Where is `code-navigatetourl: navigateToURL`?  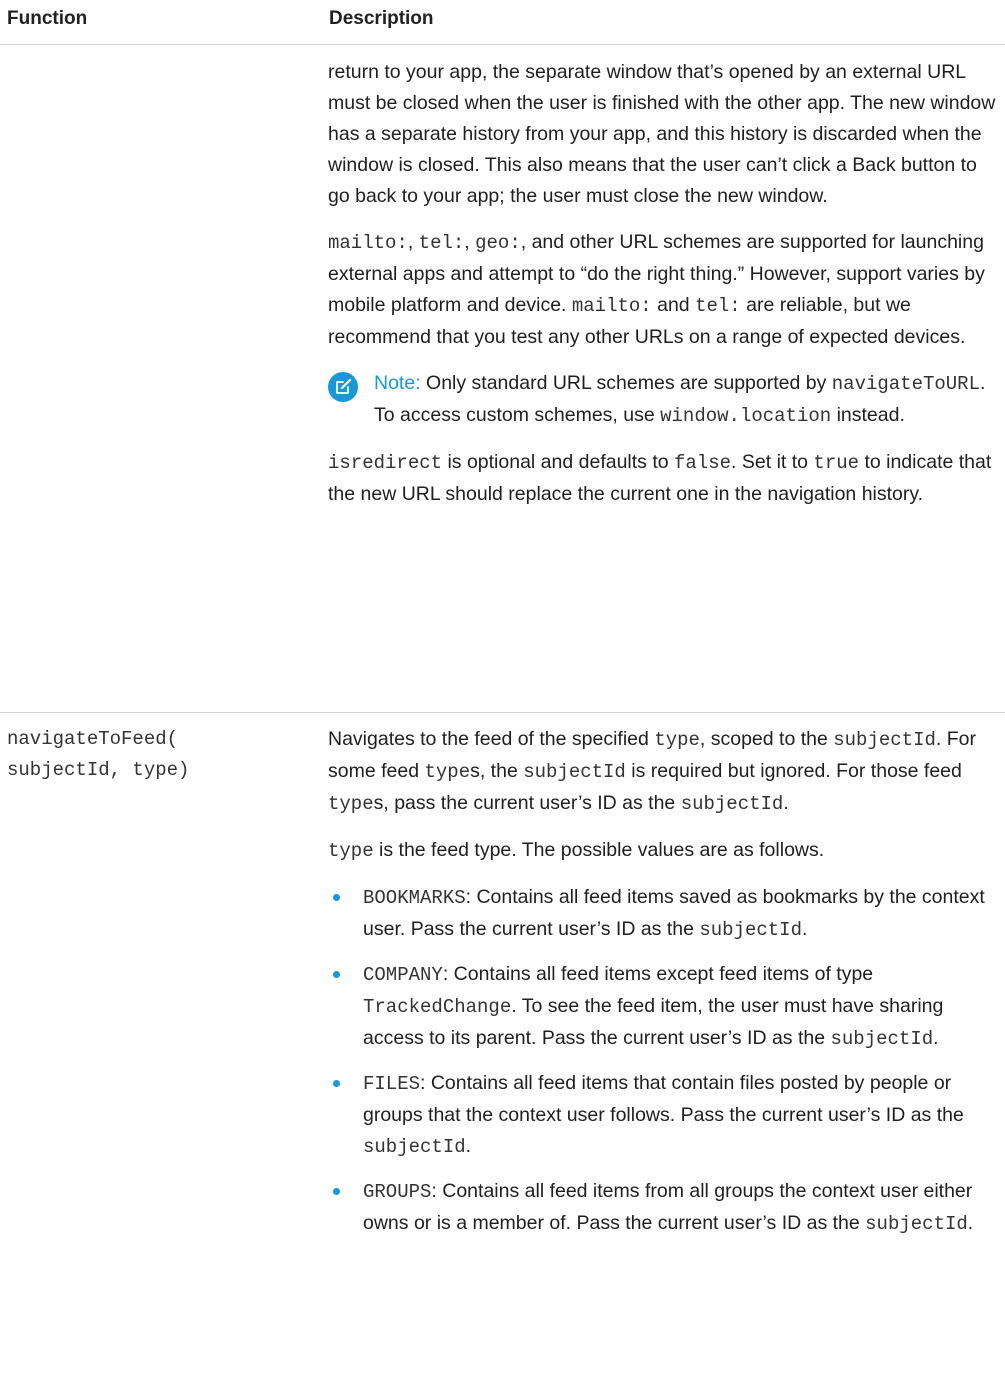 code-navigatetourl: navigateToURL is located at coordinates (905, 384).